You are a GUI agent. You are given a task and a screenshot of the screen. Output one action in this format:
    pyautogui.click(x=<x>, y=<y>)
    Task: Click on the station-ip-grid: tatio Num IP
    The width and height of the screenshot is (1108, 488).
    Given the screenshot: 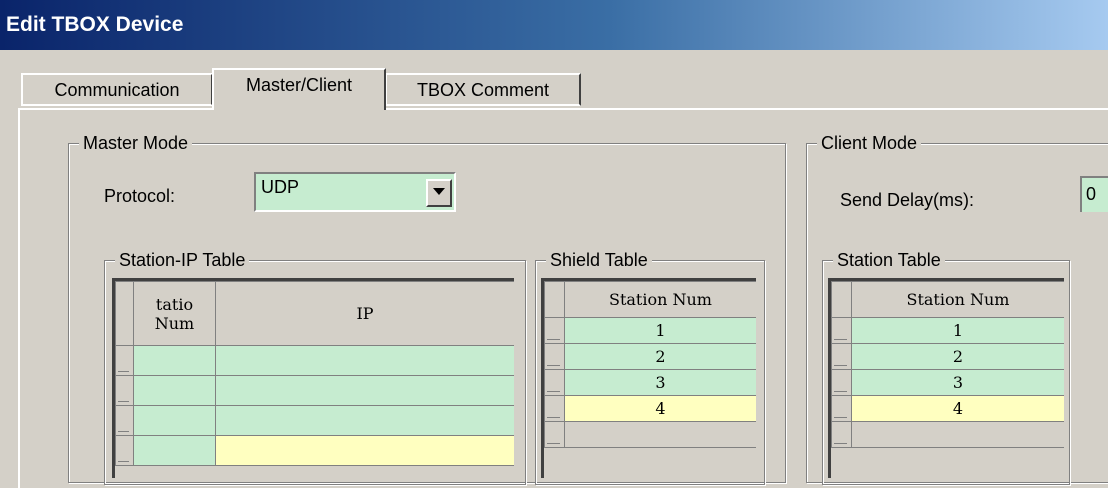 What is the action you would take?
    pyautogui.click(x=313, y=378)
    